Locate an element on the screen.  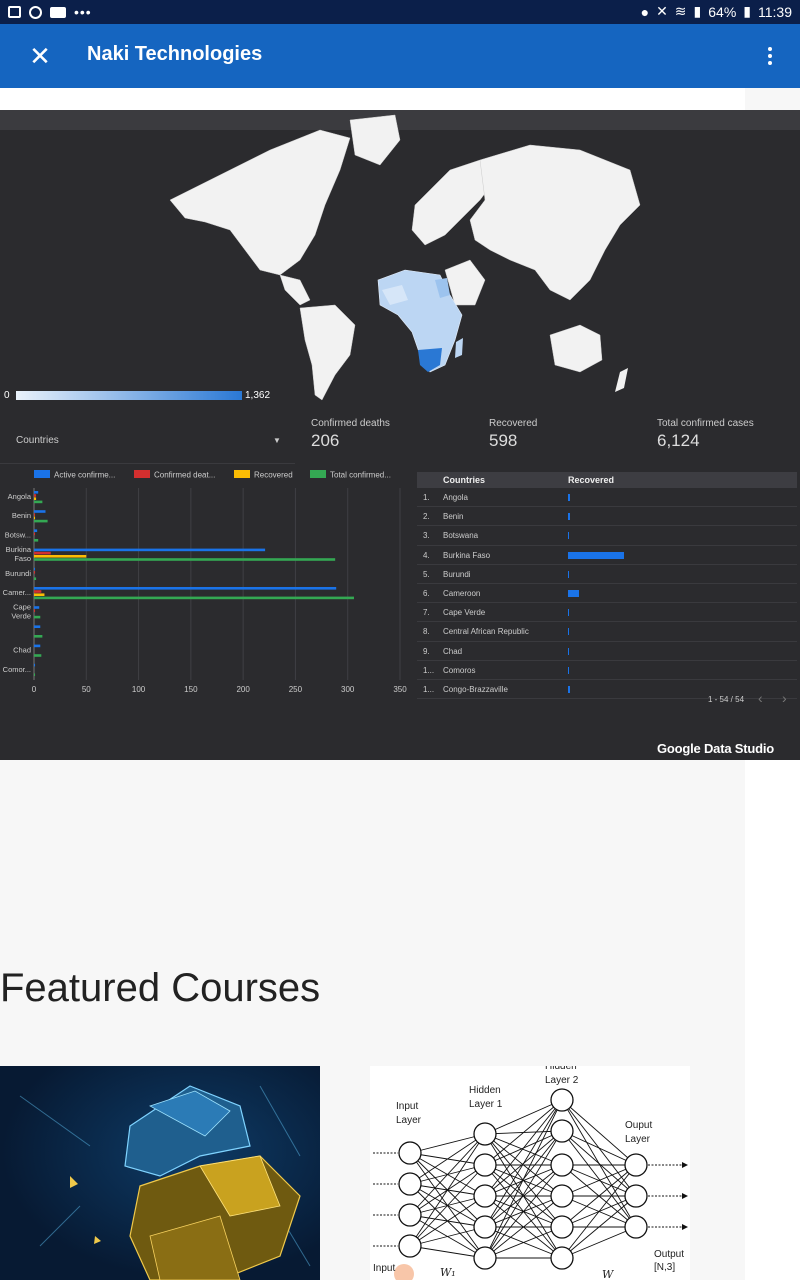
nn-label-input-layer: Input Layer is located at coordinates (409, 1113).